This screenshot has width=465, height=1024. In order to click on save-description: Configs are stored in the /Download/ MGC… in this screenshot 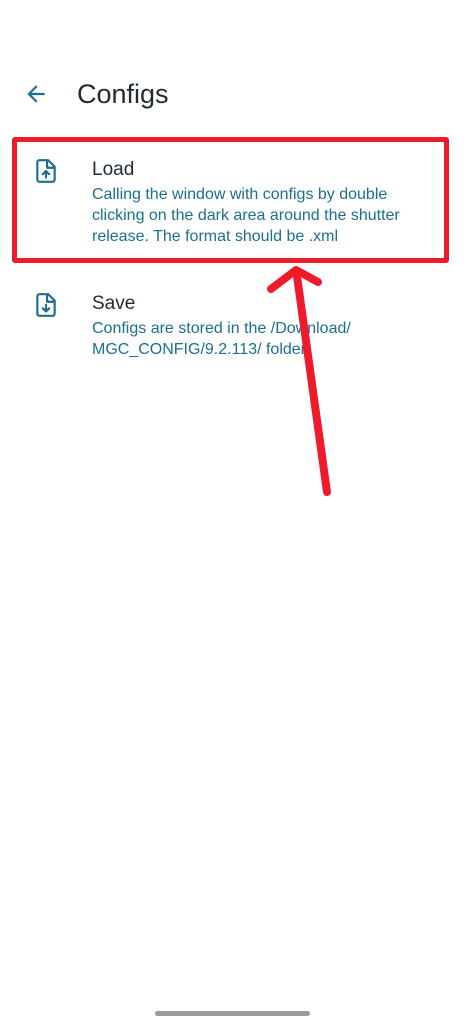, I will do `click(221, 339)`.